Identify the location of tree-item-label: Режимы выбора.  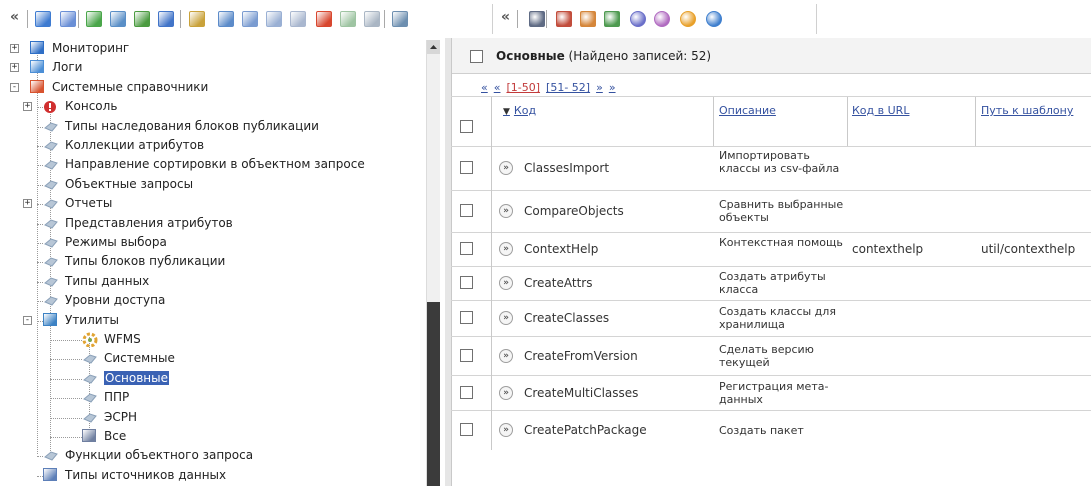
(116, 242).